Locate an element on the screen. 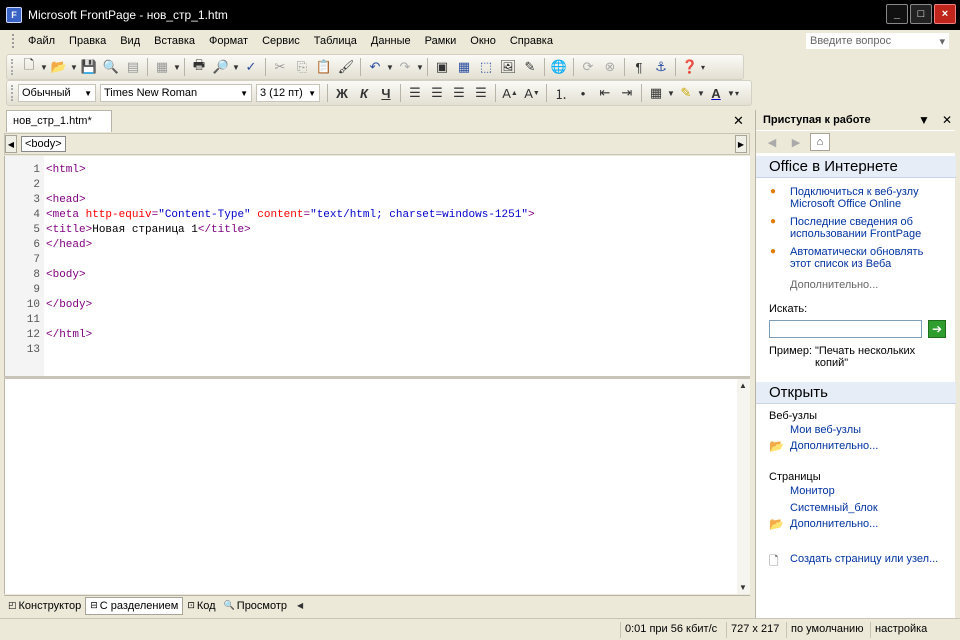  insert-layer-icon: ⬚ is located at coordinates (486, 67).